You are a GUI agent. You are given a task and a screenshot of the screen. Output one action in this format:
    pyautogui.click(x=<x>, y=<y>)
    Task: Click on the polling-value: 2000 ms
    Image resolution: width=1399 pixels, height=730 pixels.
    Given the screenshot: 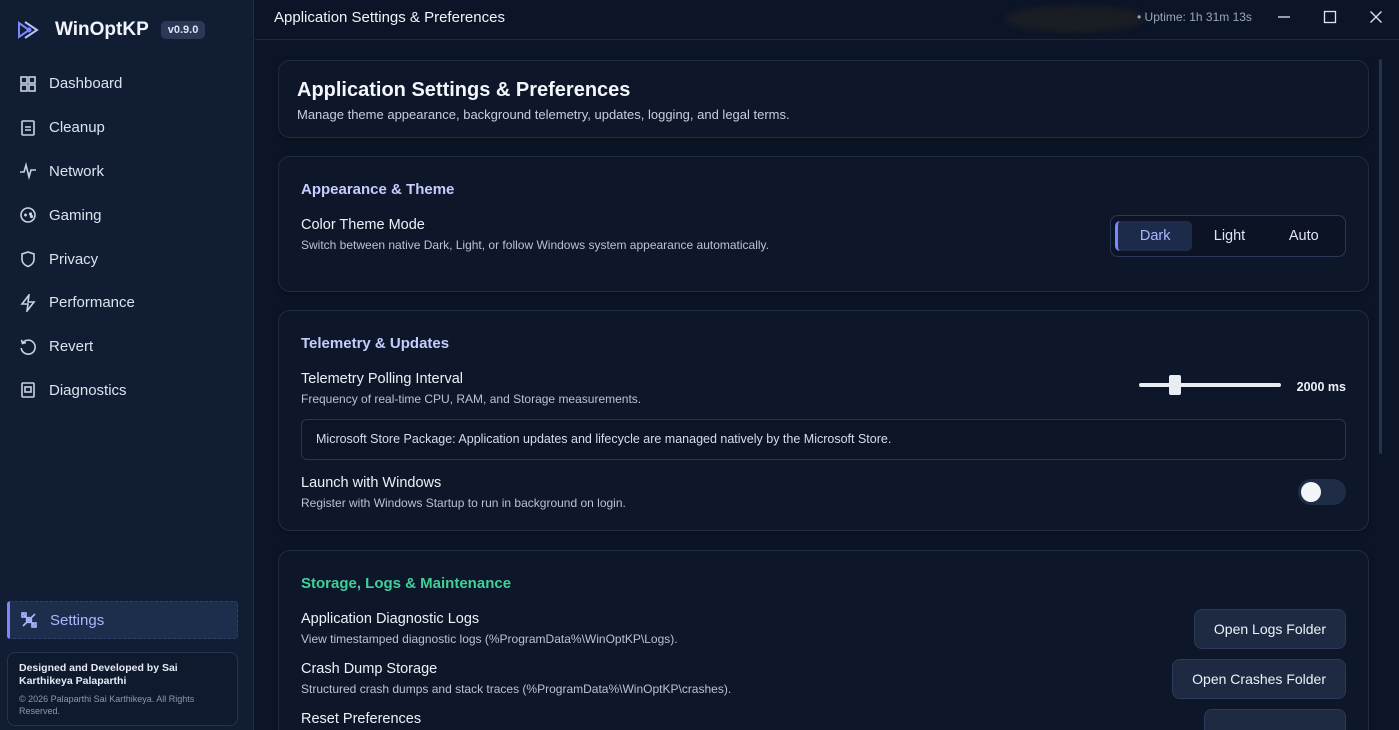 What is the action you would take?
    pyautogui.click(x=1321, y=387)
    